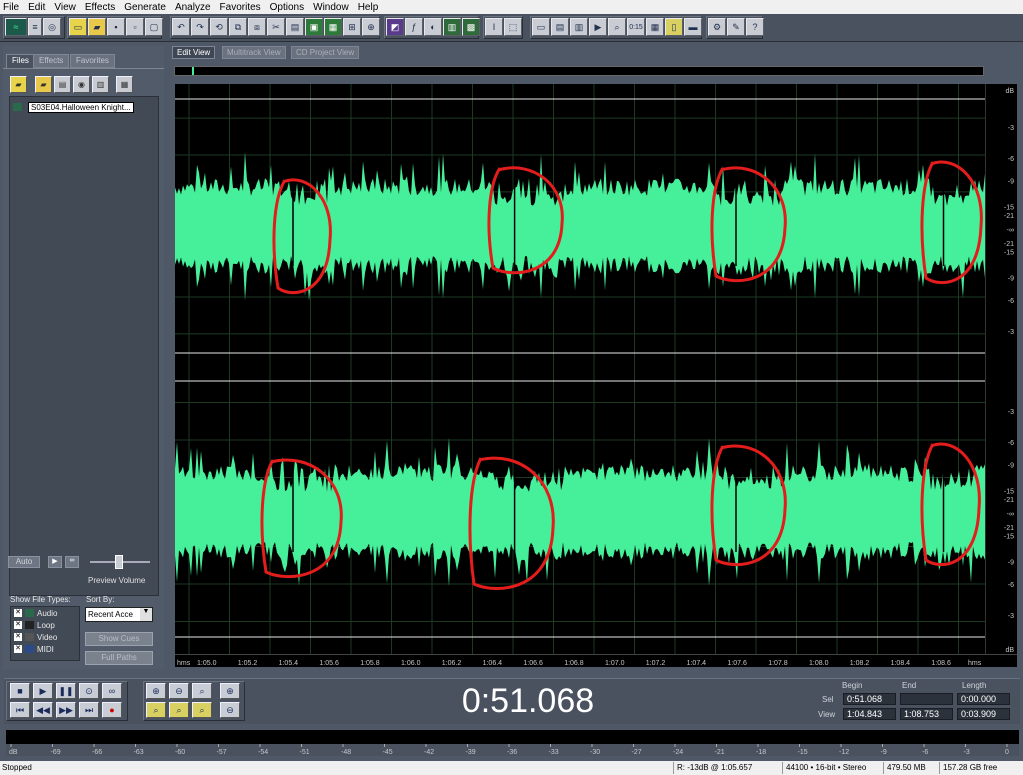 This screenshot has width=1023, height=775. Describe the element at coordinates (395, 27) in the screenshot. I see `spectral-view-icon: ◩` at that location.